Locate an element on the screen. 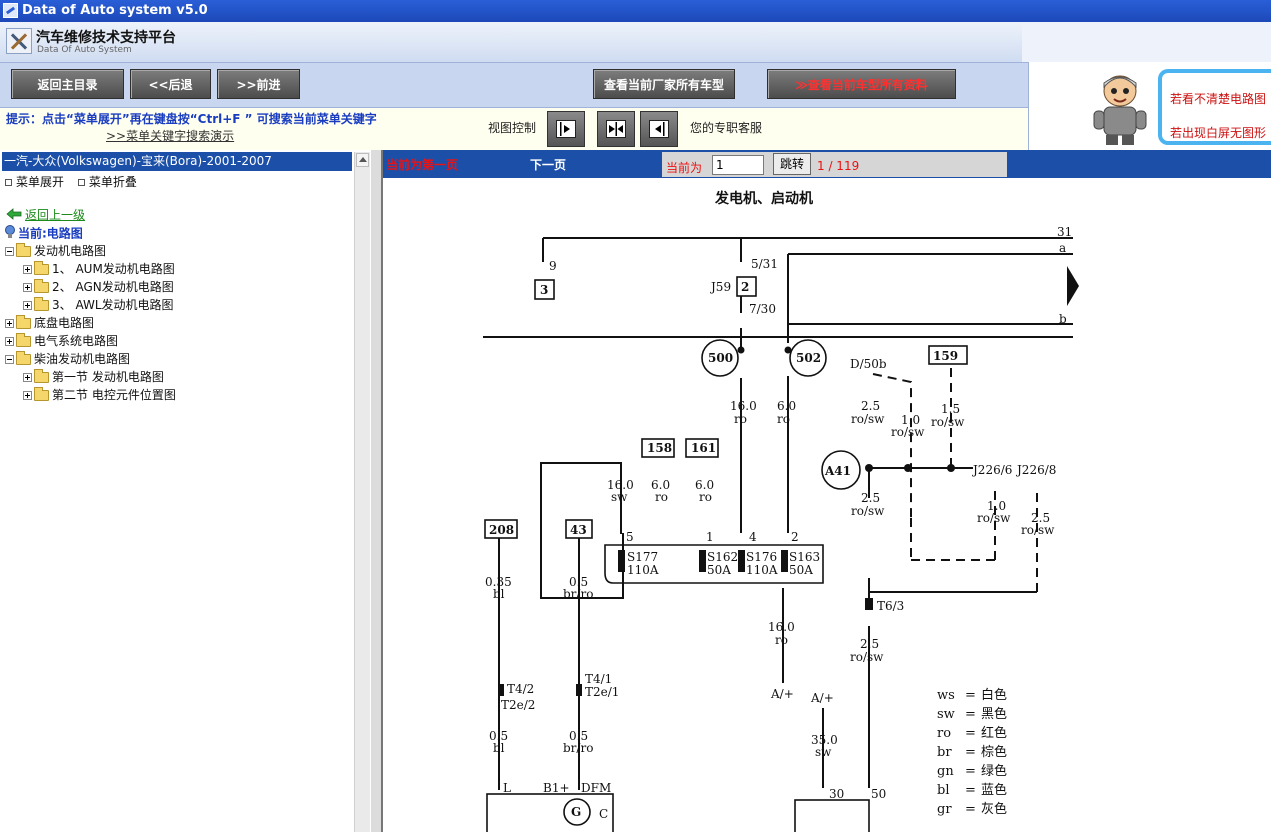 Image resolution: width=1271 pixels, height=835 pixels. main-menu-button: 返回主目录 is located at coordinates (67, 84).